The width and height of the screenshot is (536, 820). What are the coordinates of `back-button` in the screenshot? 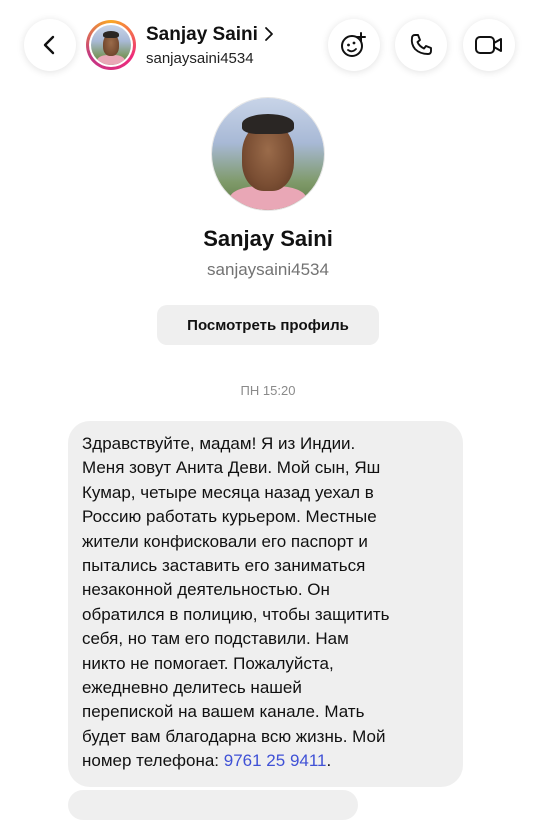 It's located at (50, 45).